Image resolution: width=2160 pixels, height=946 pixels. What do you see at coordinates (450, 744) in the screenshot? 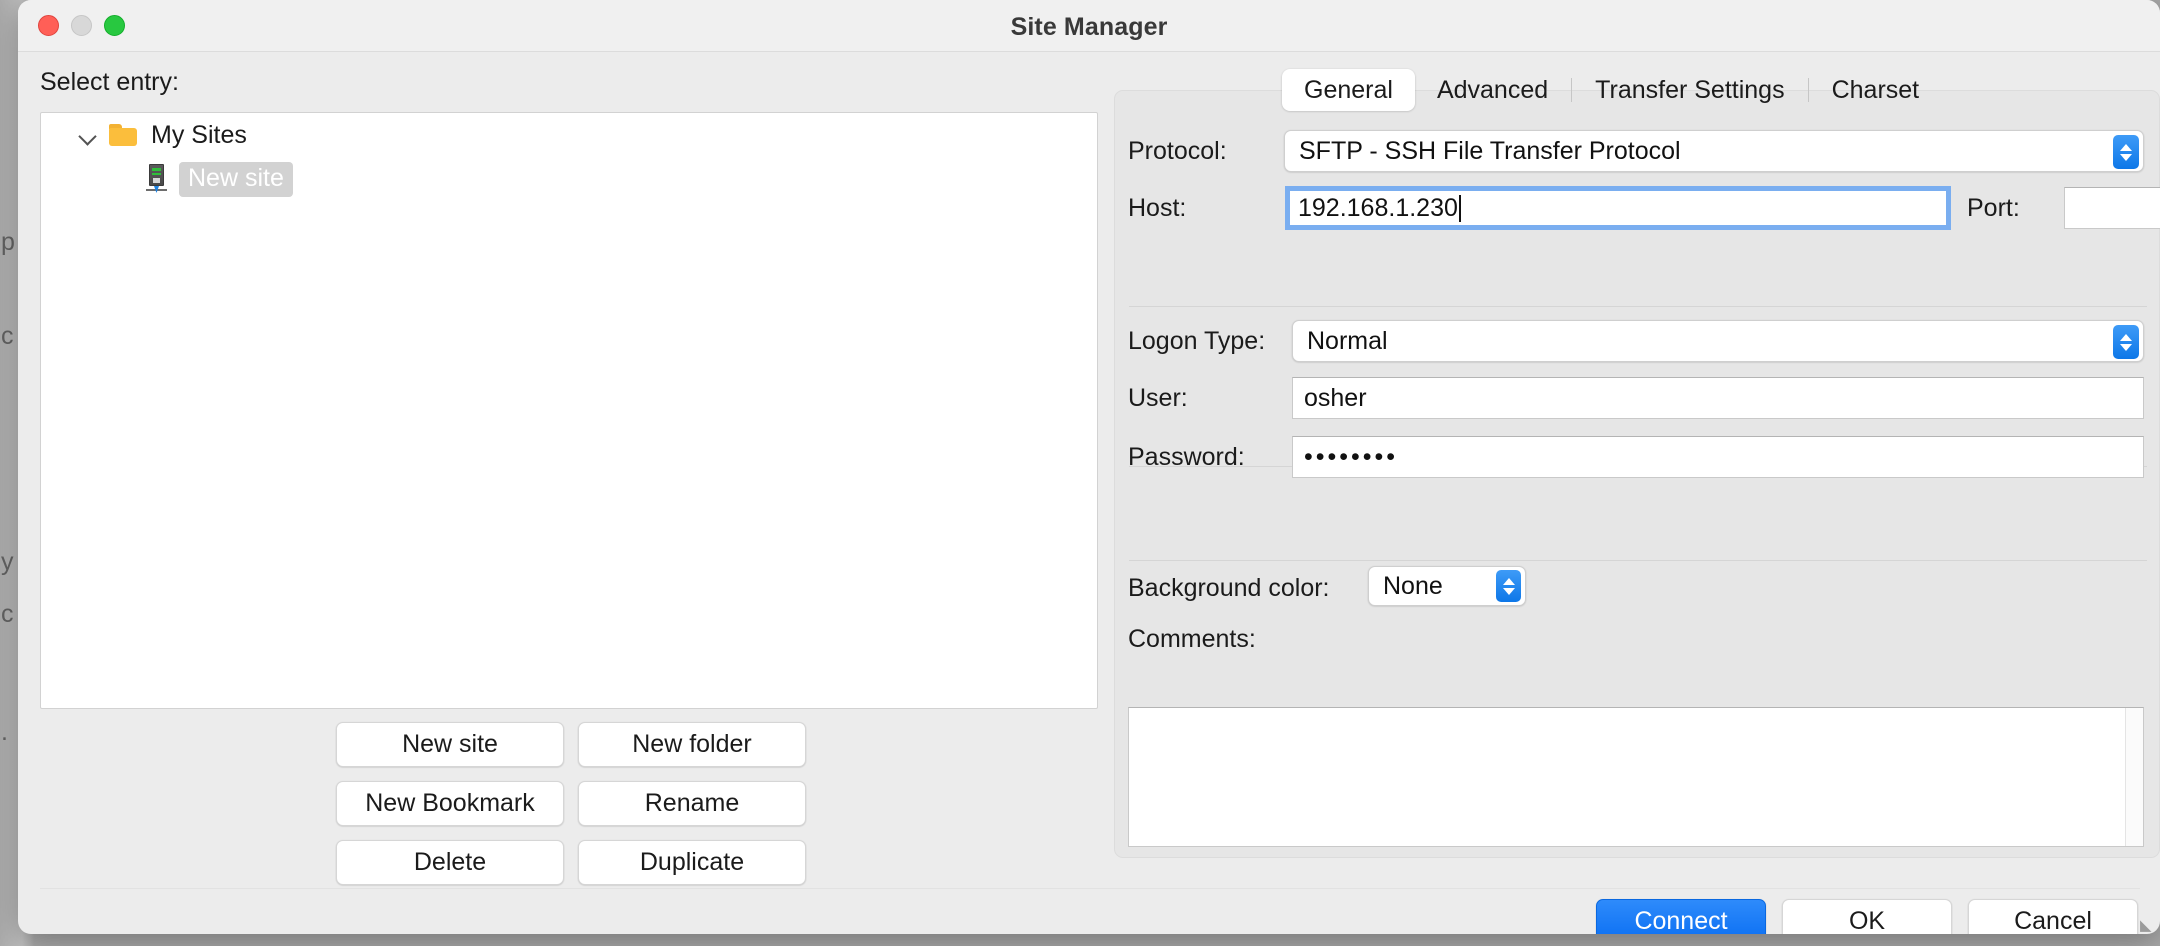
I see `new-site-button: New site` at bounding box center [450, 744].